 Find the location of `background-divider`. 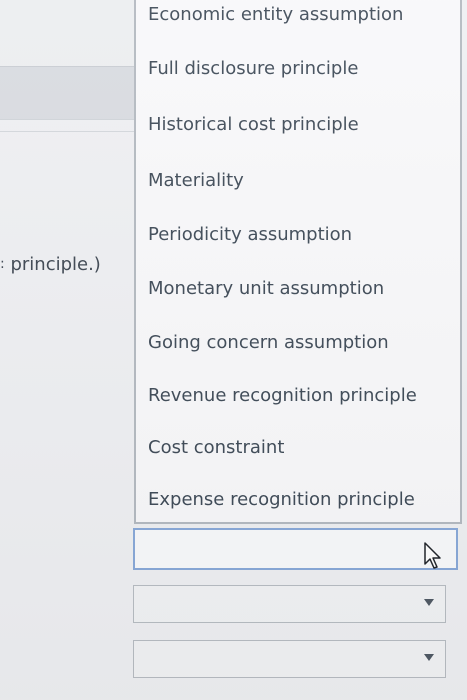

background-divider is located at coordinates (72, 131).